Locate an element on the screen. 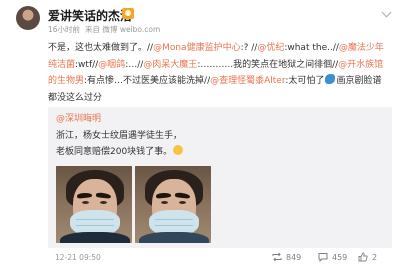 The image size is (400, 270). repost-button: 849 is located at coordinates (286, 257).